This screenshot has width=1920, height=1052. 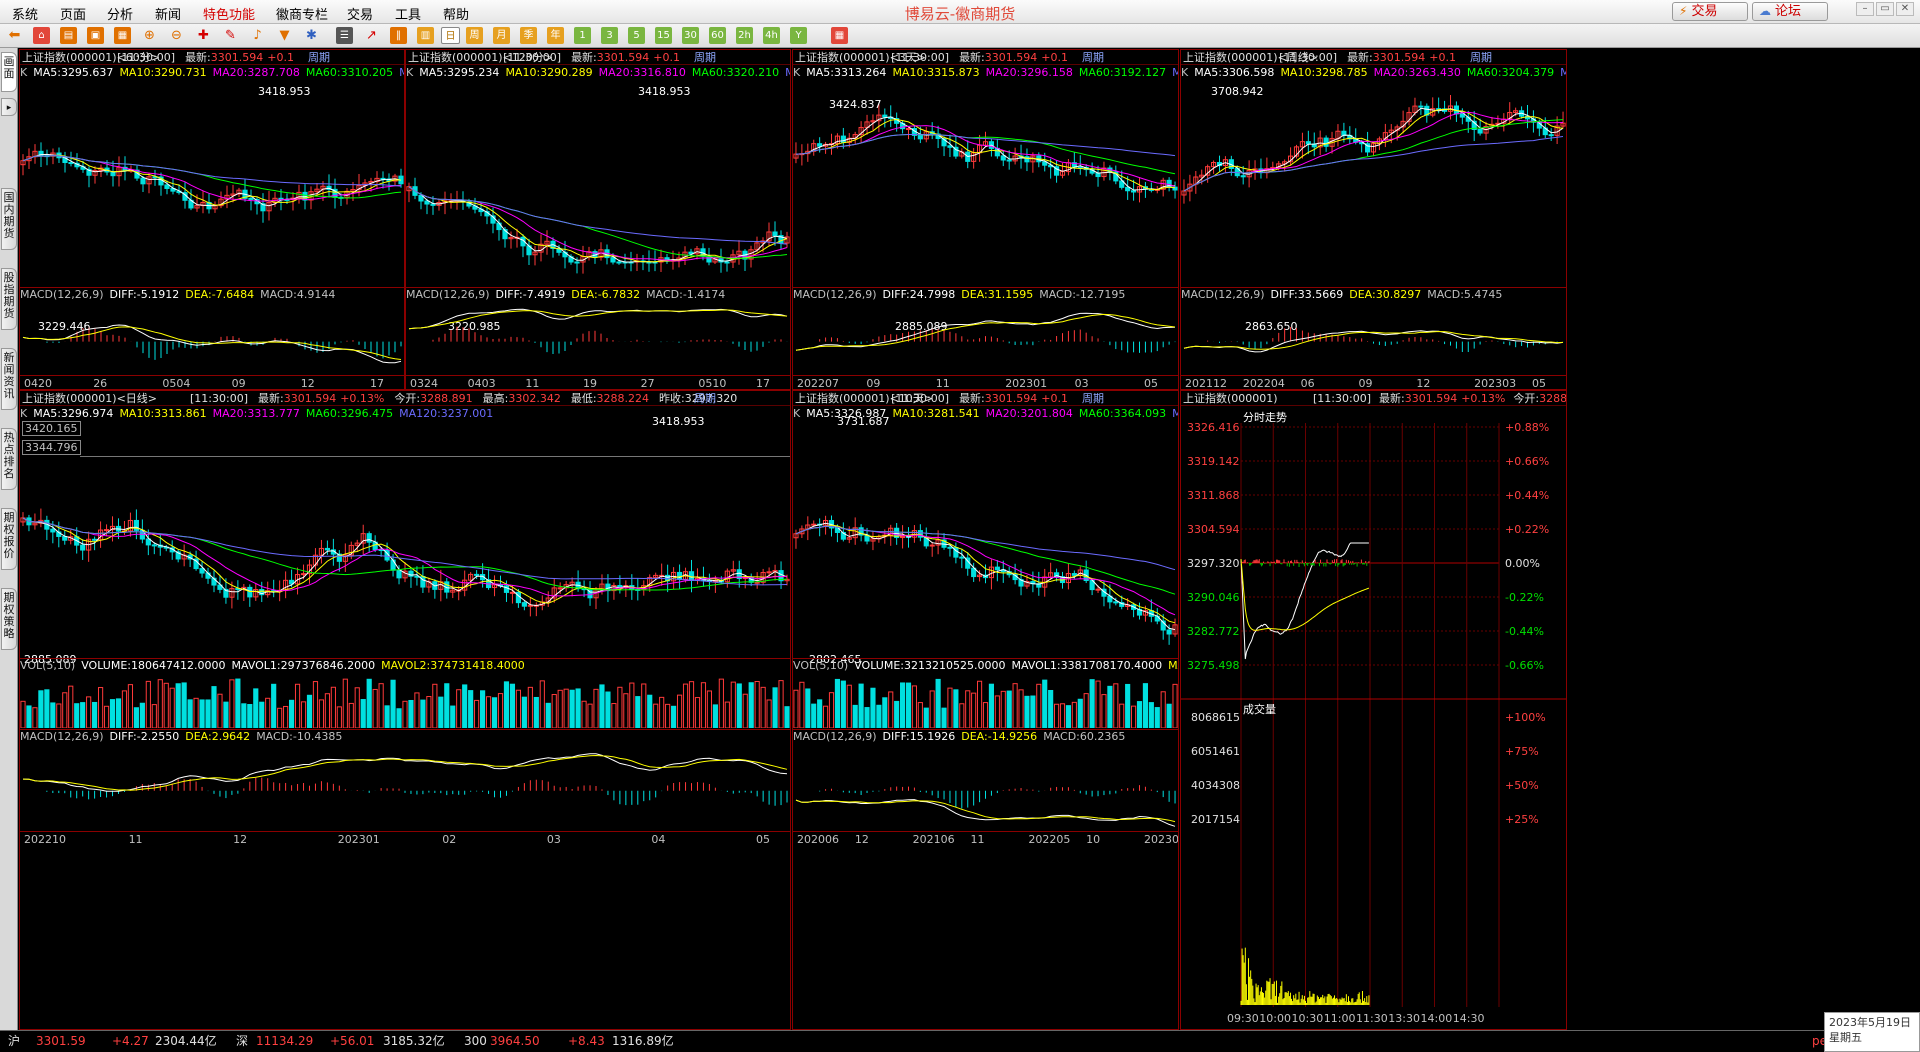 What do you see at coordinates (474, 35) in the screenshot?
I see `period-week-button: 周` at bounding box center [474, 35].